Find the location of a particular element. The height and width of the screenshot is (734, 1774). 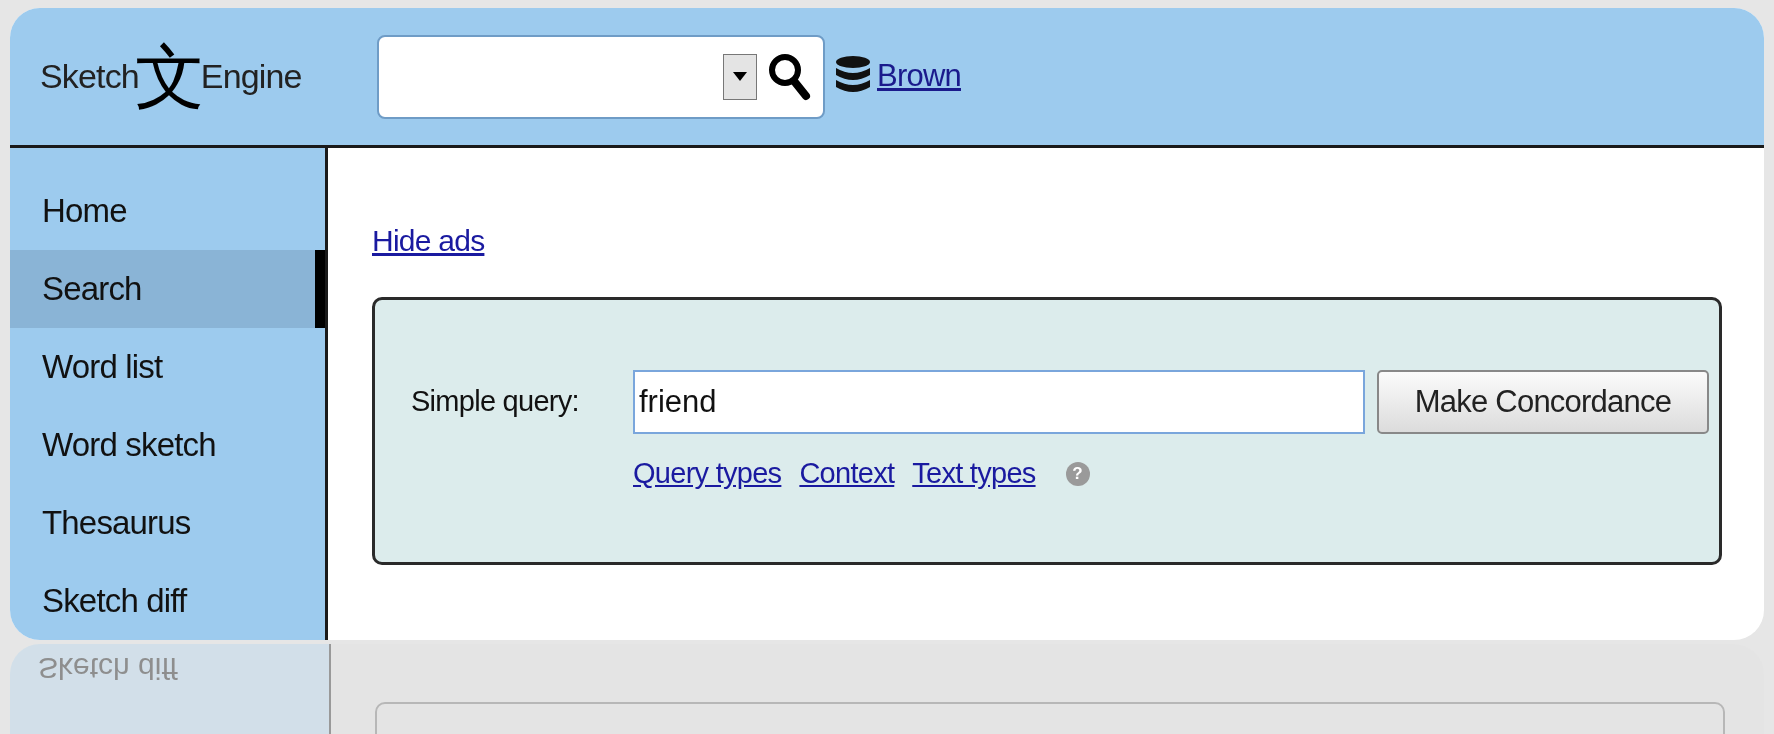

option-link: Text types is located at coordinates (974, 474).